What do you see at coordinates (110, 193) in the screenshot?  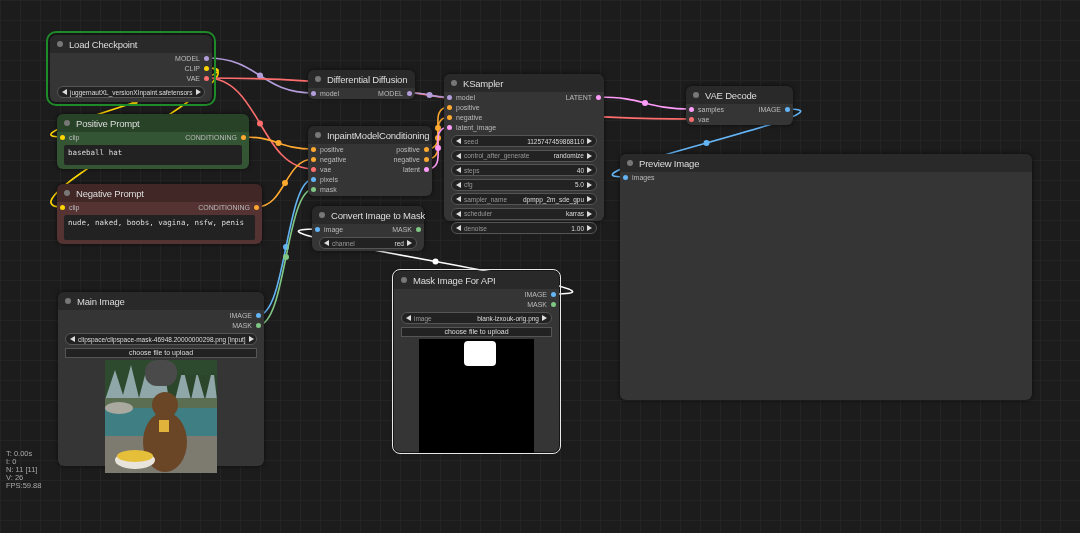 I see `node-title: Negative Prompt` at bounding box center [110, 193].